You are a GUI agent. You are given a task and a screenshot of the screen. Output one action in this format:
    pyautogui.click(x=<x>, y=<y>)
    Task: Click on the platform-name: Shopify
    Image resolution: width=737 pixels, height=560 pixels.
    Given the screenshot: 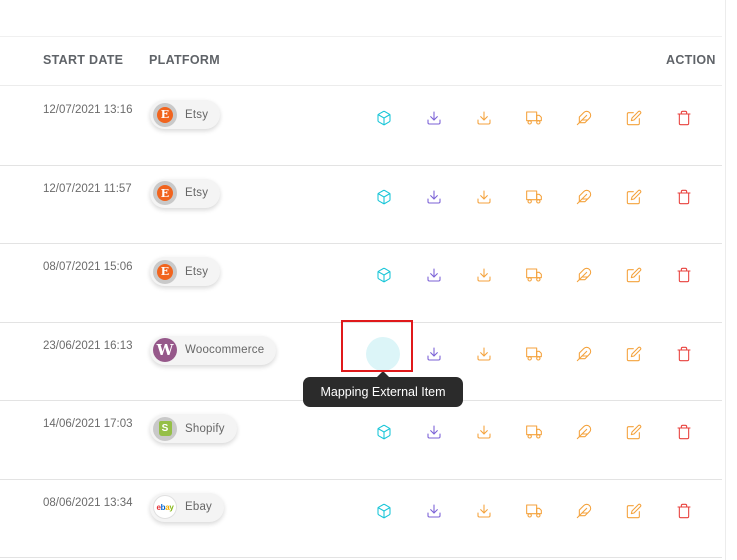 What is the action you would take?
    pyautogui.click(x=205, y=428)
    